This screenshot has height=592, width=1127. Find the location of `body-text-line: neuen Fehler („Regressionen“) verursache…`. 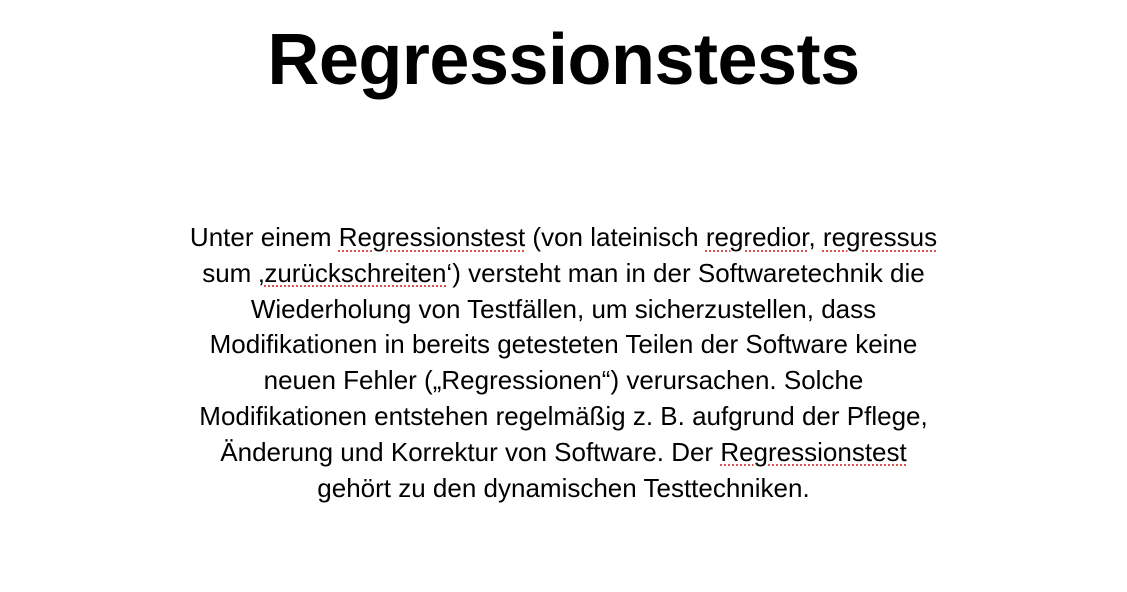

body-text-line: neuen Fehler („Regressionen“) verursache… is located at coordinates (563, 381).